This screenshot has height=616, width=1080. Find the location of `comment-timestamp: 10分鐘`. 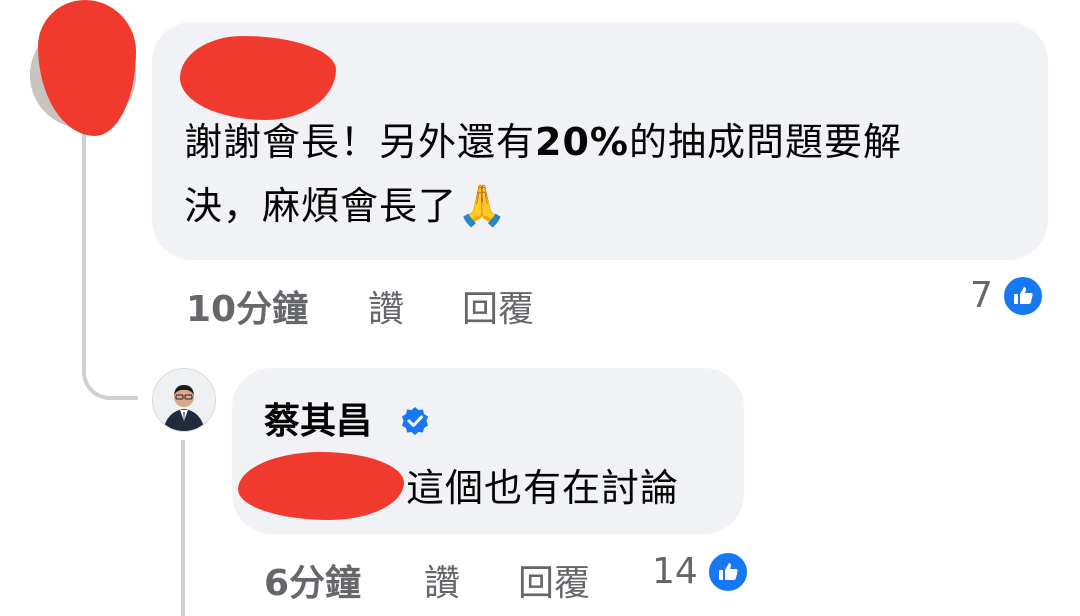

comment-timestamp: 10分鐘 is located at coordinates (247, 310).